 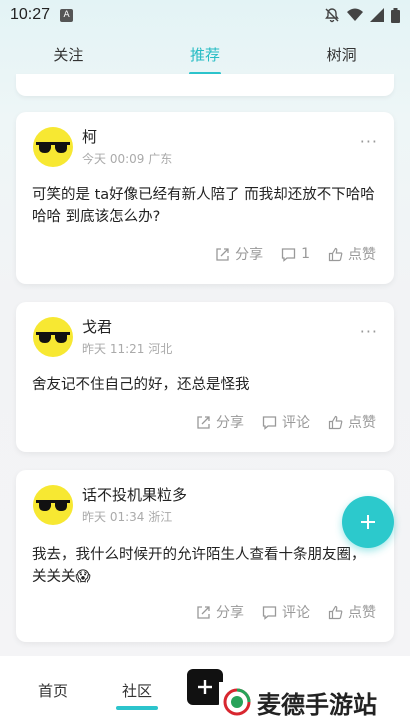 What do you see at coordinates (127, 349) in the screenshot?
I see `post-meta: 昨天 11:21 河北` at bounding box center [127, 349].